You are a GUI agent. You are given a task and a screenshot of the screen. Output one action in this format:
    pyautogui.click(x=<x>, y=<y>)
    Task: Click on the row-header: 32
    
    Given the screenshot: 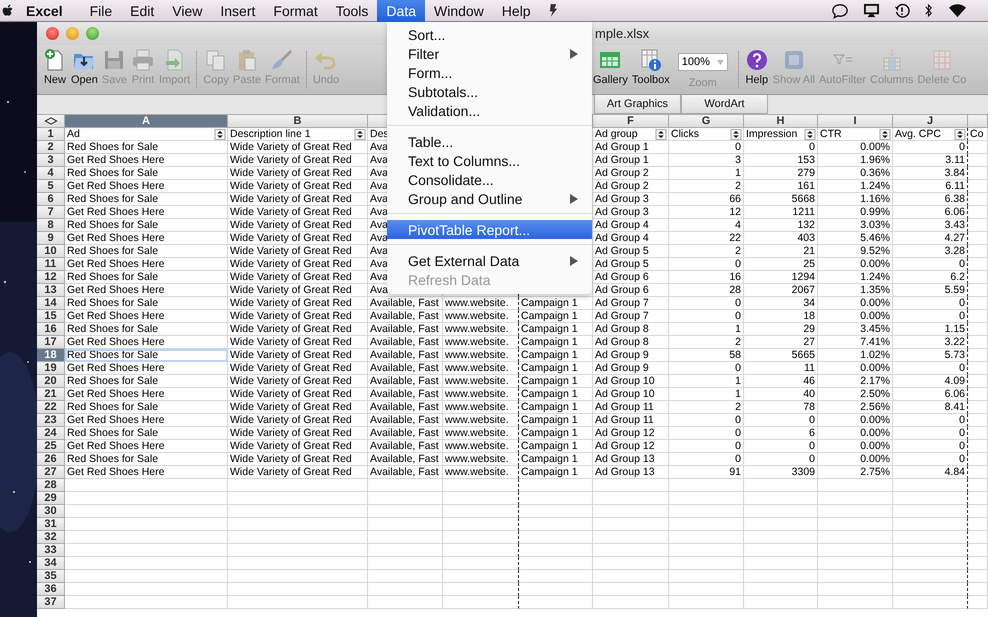 What is the action you would take?
    pyautogui.click(x=51, y=537)
    